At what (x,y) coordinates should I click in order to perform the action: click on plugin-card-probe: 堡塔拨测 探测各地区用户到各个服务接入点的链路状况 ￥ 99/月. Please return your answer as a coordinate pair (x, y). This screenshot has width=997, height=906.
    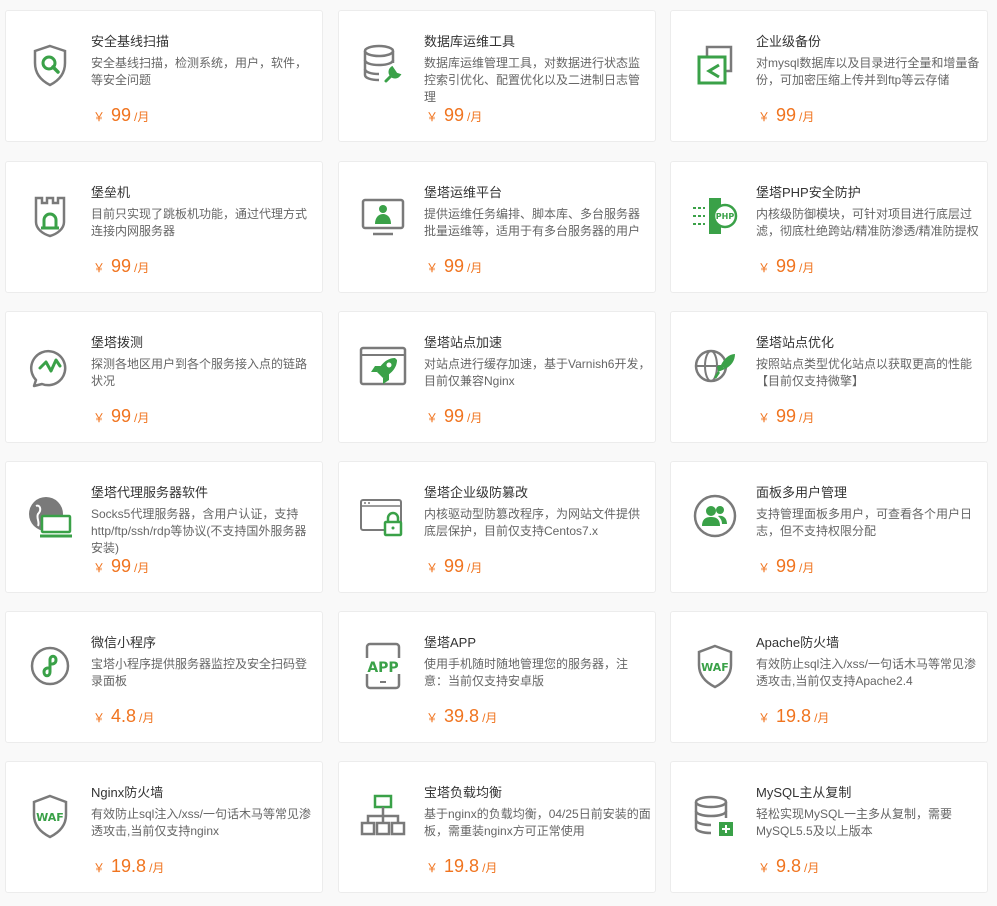
    Looking at the image, I should click on (164, 377).